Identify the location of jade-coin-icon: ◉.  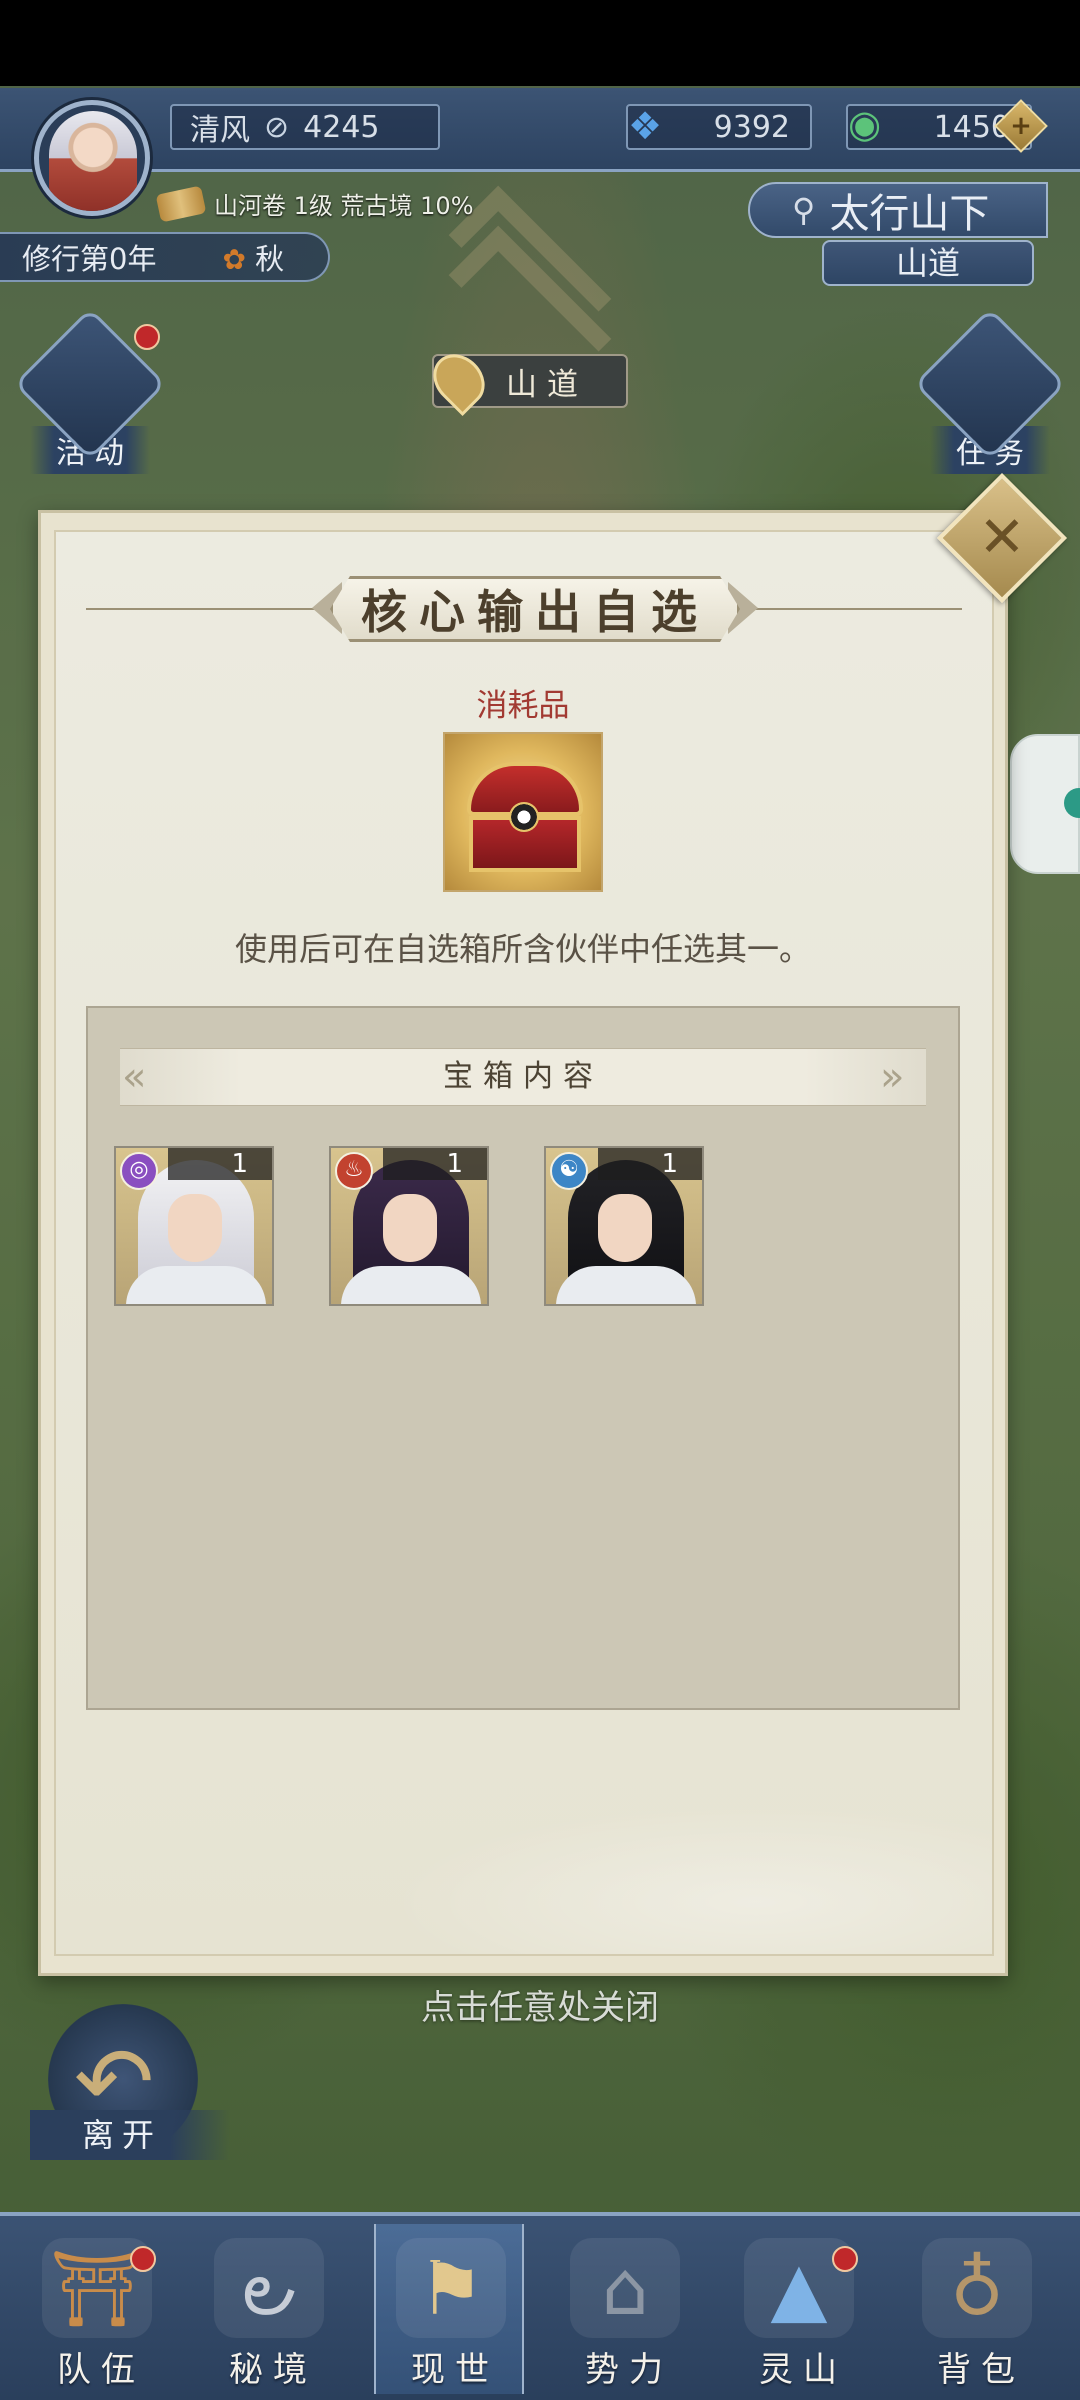
(865, 124).